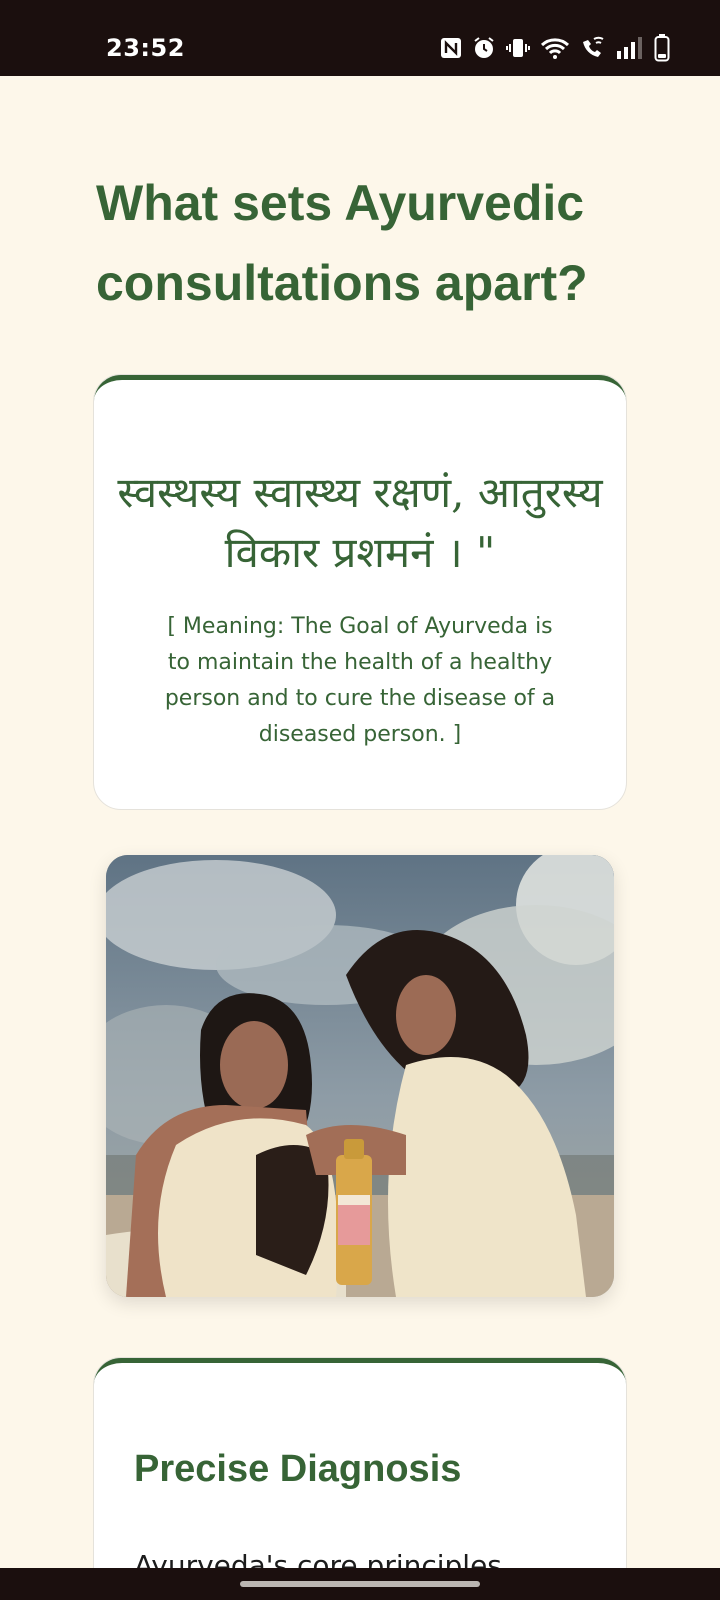 The height and width of the screenshot is (1600, 720). What do you see at coordinates (298, 1469) in the screenshot?
I see `section-title: Precise Diagnosis` at bounding box center [298, 1469].